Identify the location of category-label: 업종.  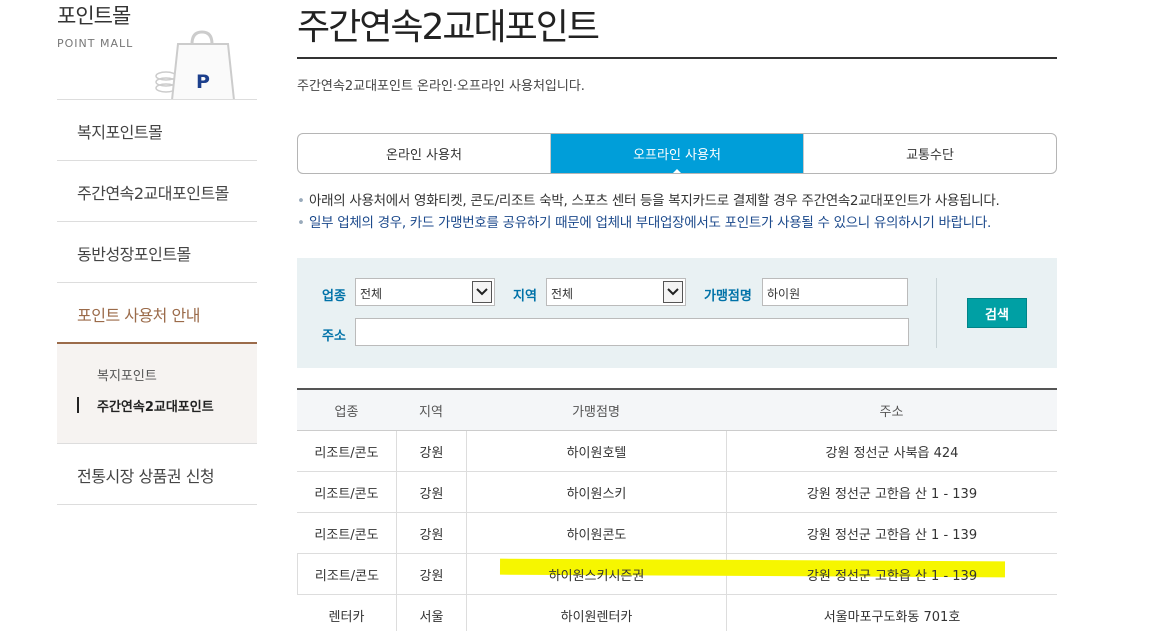
(334, 296).